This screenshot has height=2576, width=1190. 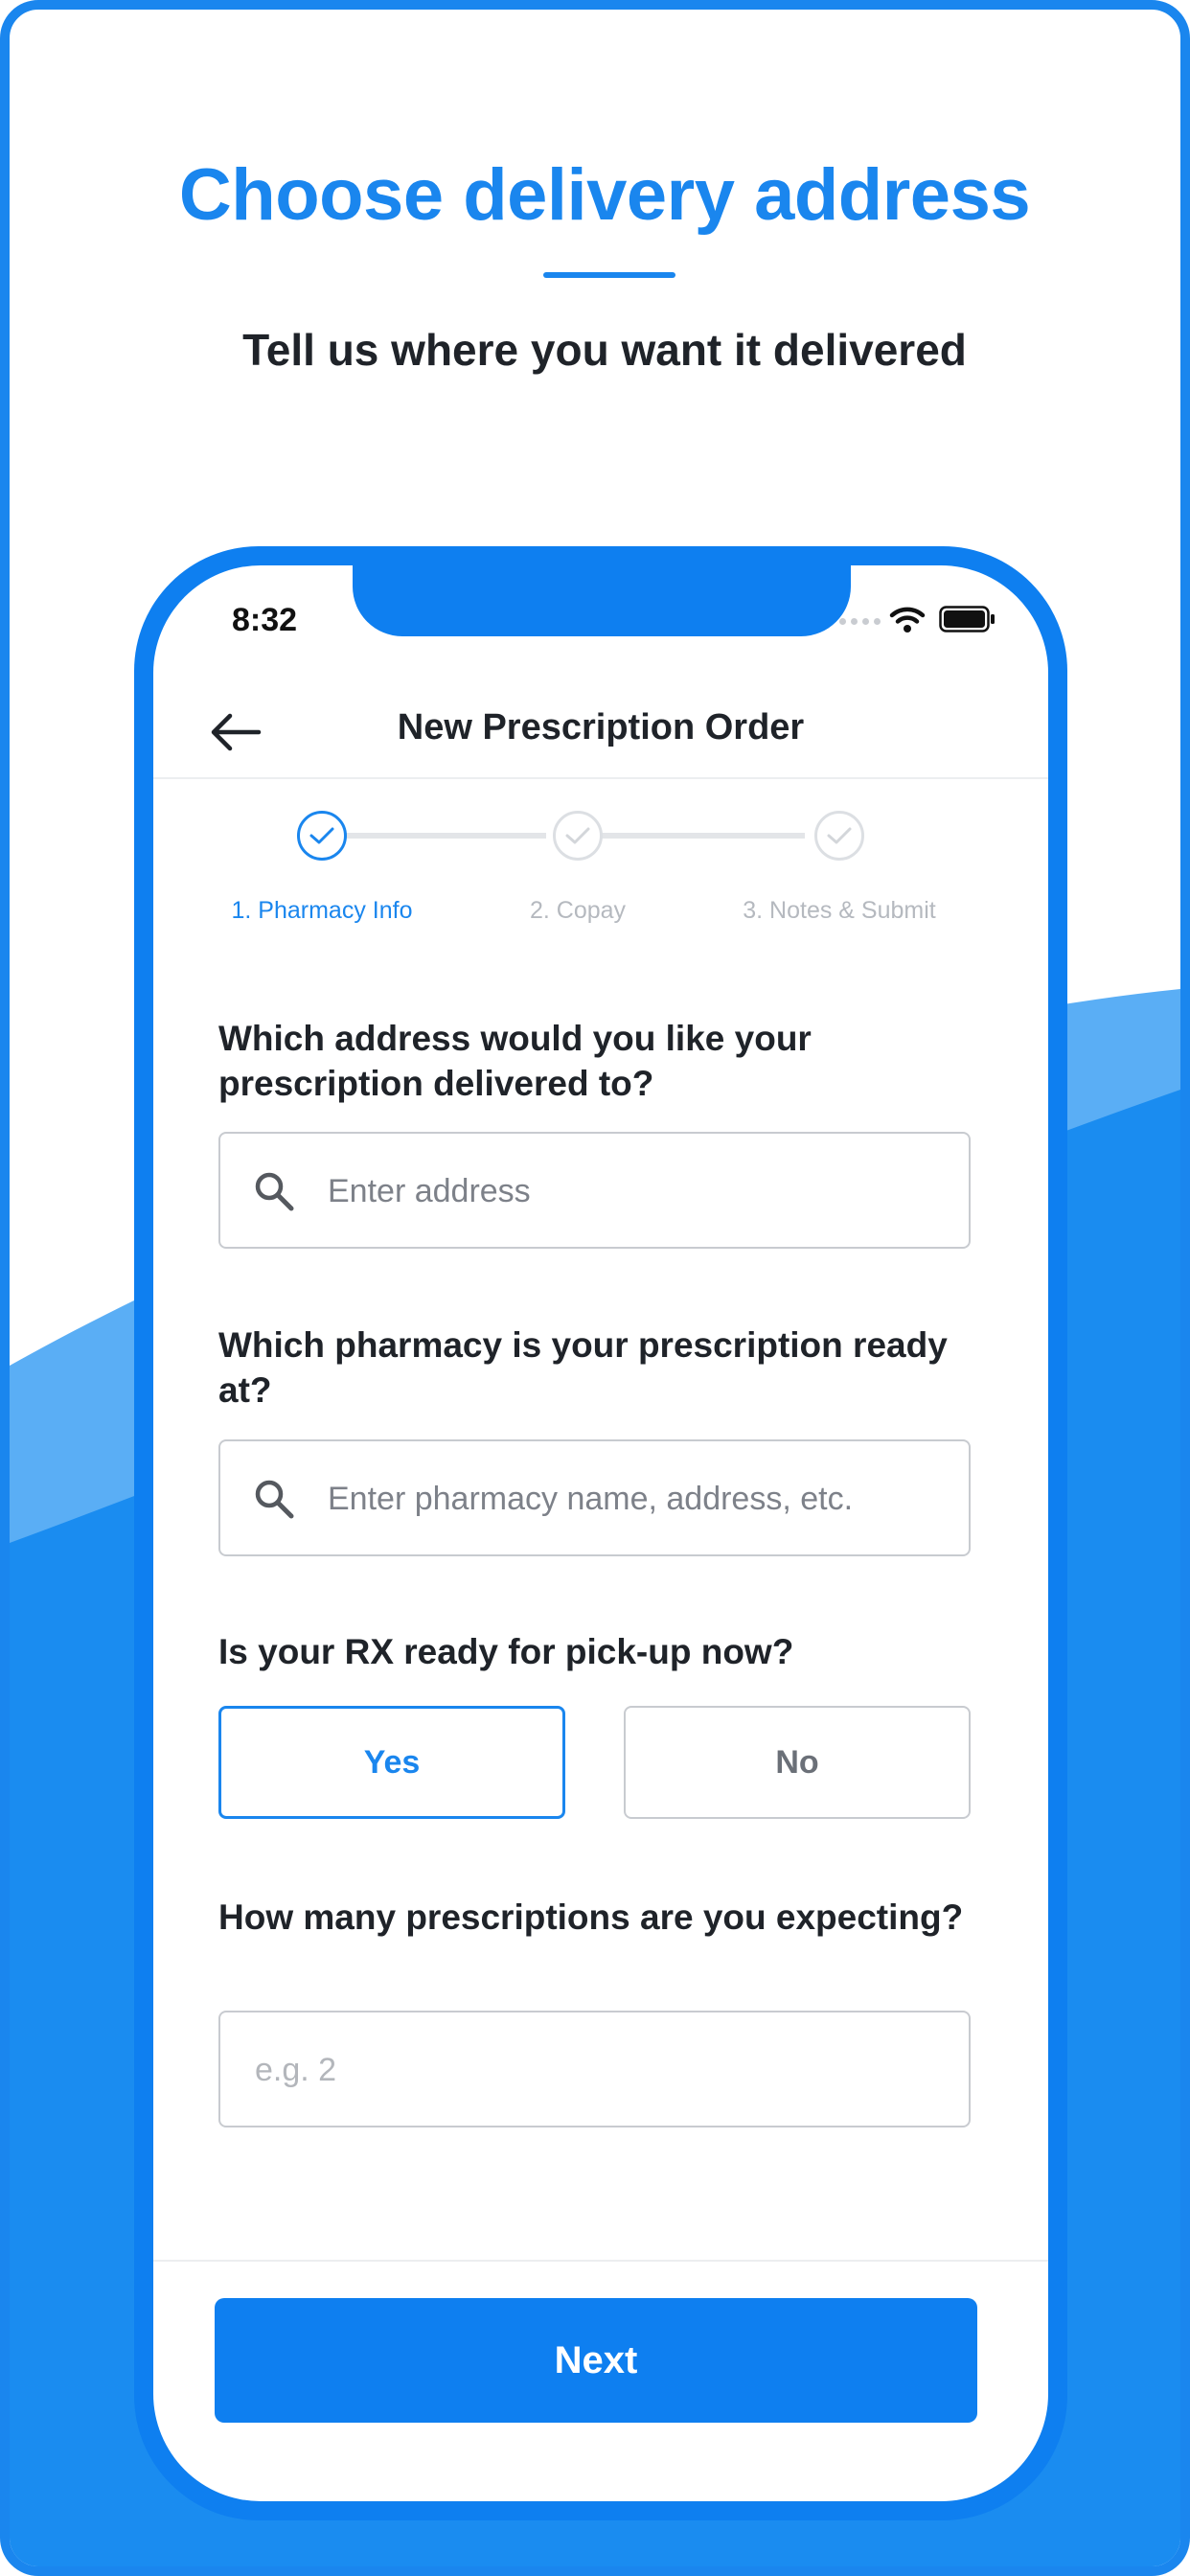 I want to click on step-2-label: 2. Copay, so click(x=578, y=910).